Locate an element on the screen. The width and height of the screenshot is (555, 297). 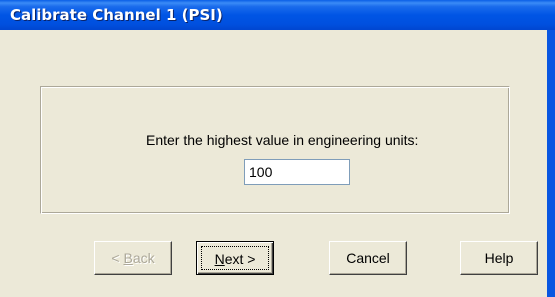
cancel-button: Cancel is located at coordinates (368, 258).